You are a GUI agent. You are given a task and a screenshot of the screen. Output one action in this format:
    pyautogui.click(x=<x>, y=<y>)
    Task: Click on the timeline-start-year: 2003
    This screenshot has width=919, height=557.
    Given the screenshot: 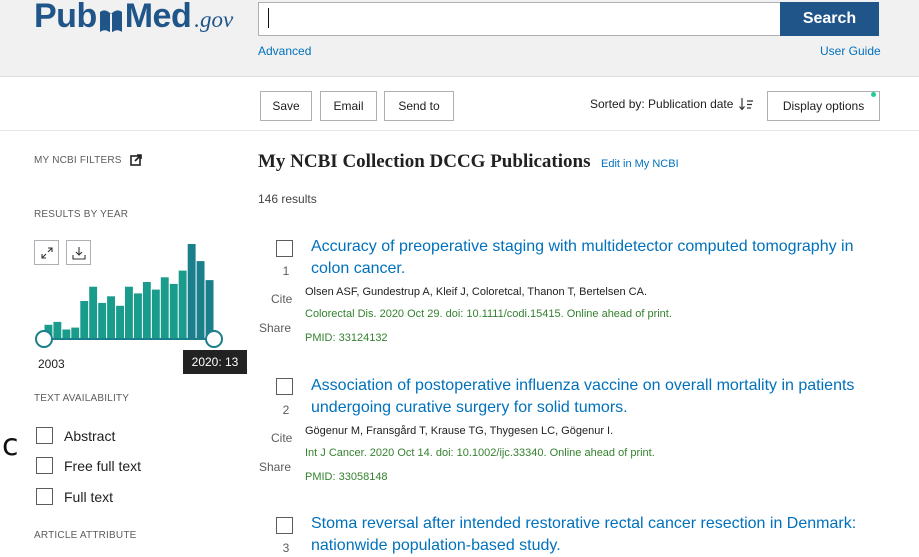 What is the action you would take?
    pyautogui.click(x=51, y=364)
    